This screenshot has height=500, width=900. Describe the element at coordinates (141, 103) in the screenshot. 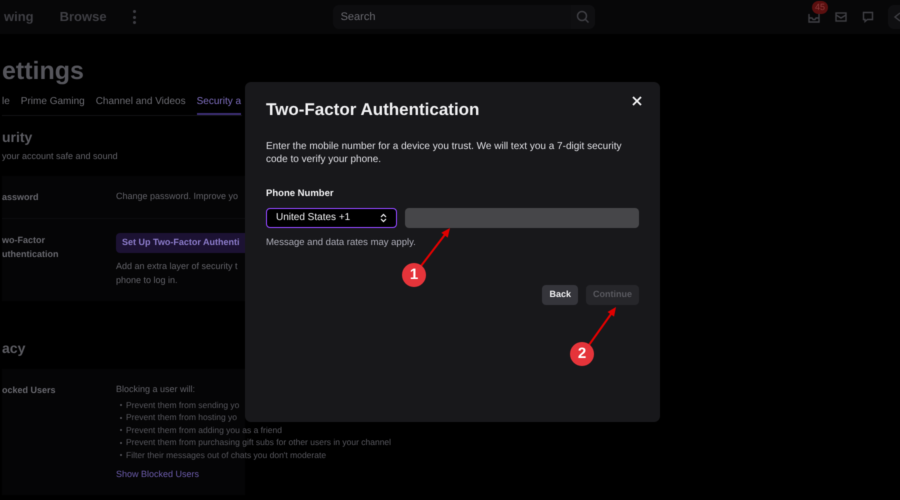

I see `settings-tab: Channel and Videos` at that location.